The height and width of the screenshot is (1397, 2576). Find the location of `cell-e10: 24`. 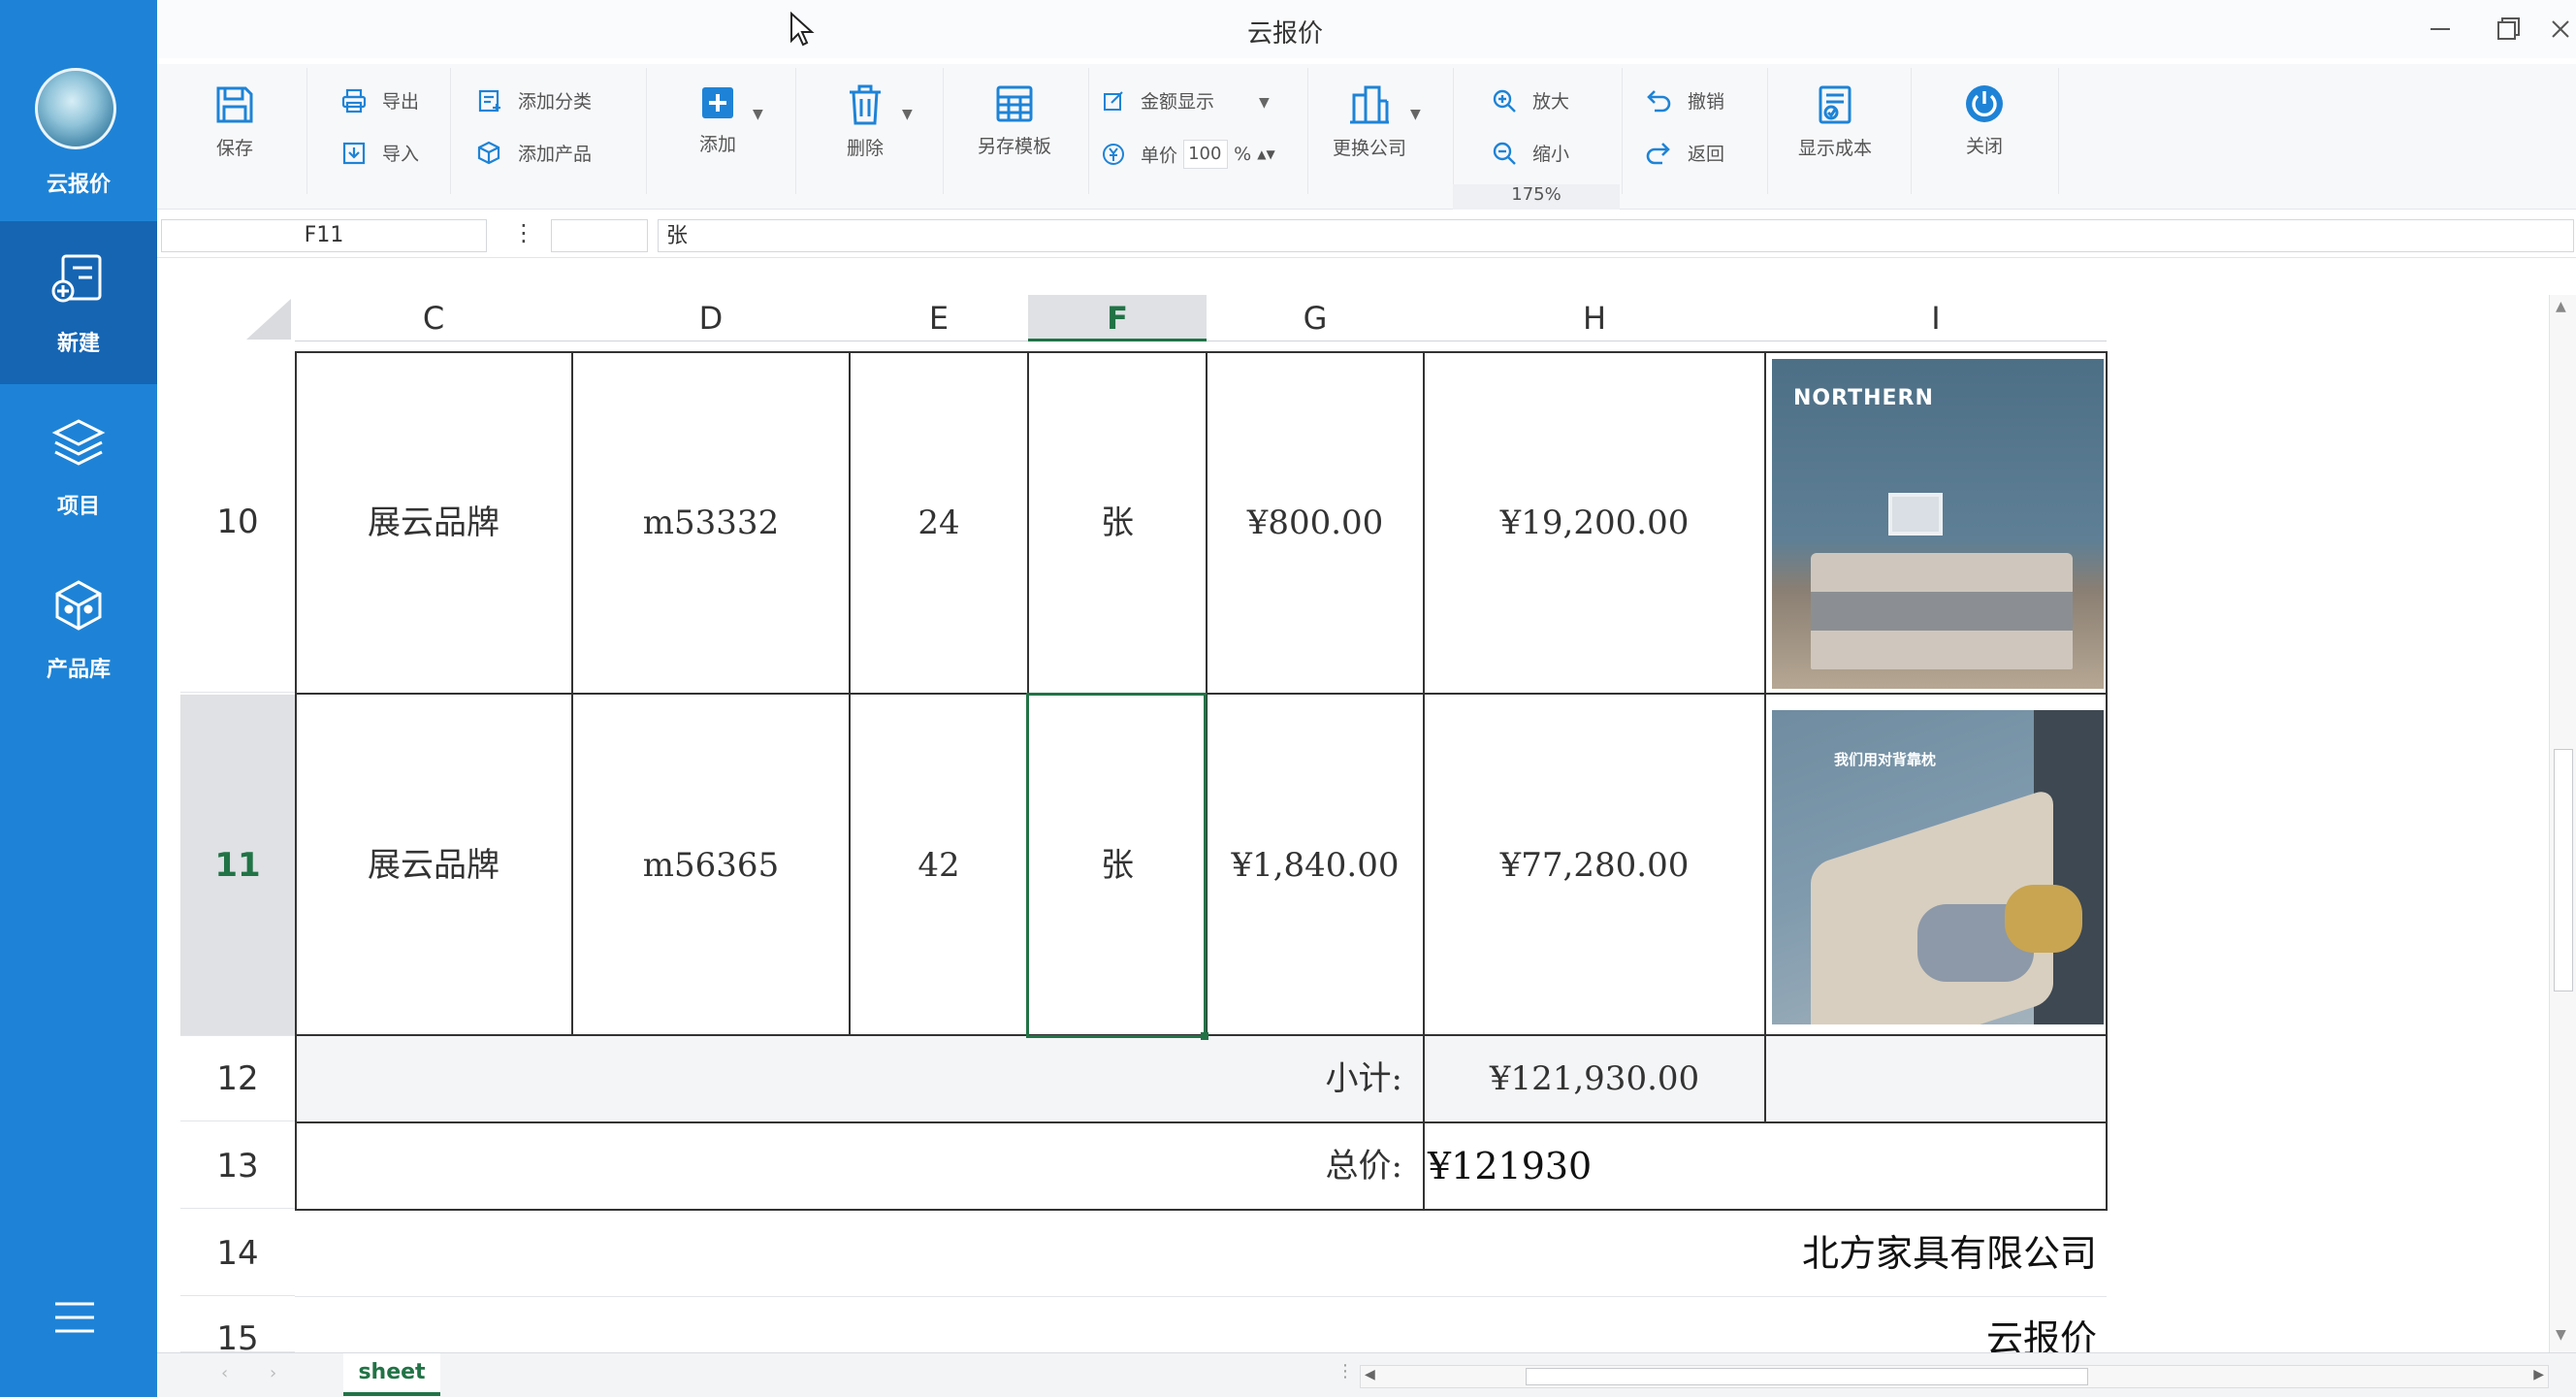

cell-e10: 24 is located at coordinates (939, 523).